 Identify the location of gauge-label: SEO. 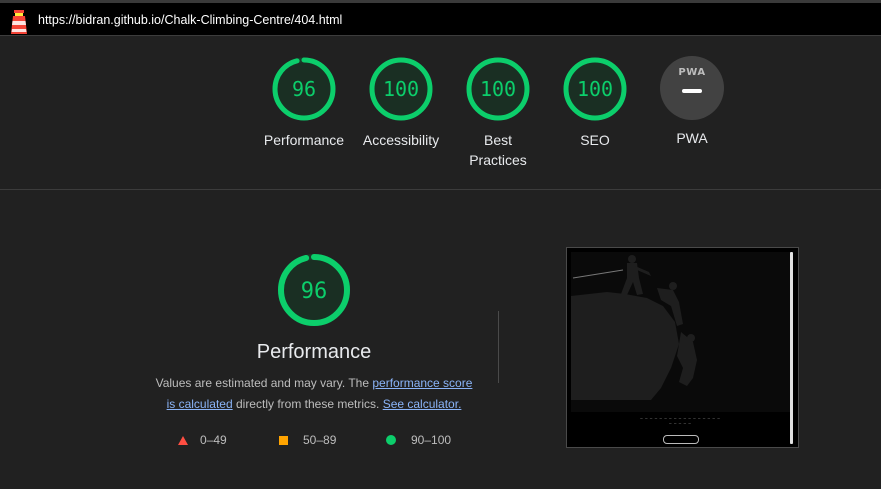
(595, 140).